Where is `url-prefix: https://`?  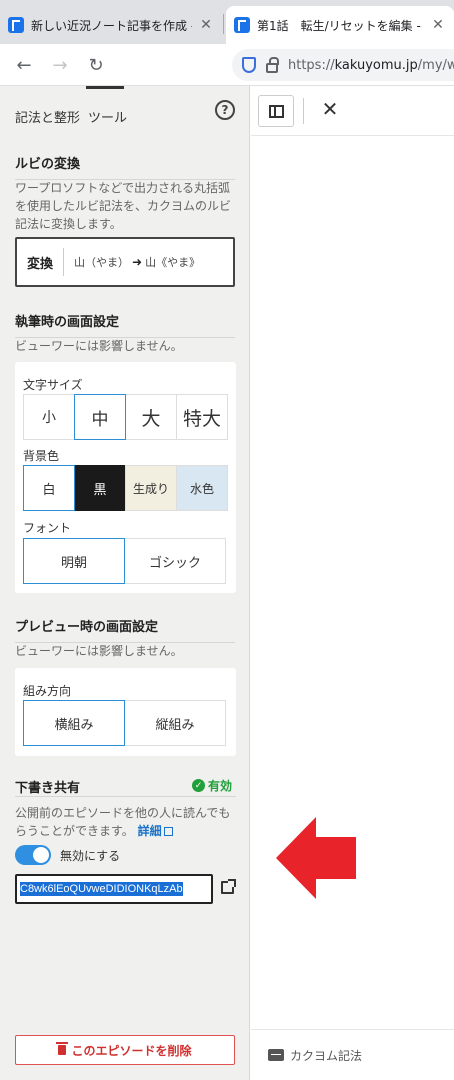 url-prefix: https:// is located at coordinates (311, 65).